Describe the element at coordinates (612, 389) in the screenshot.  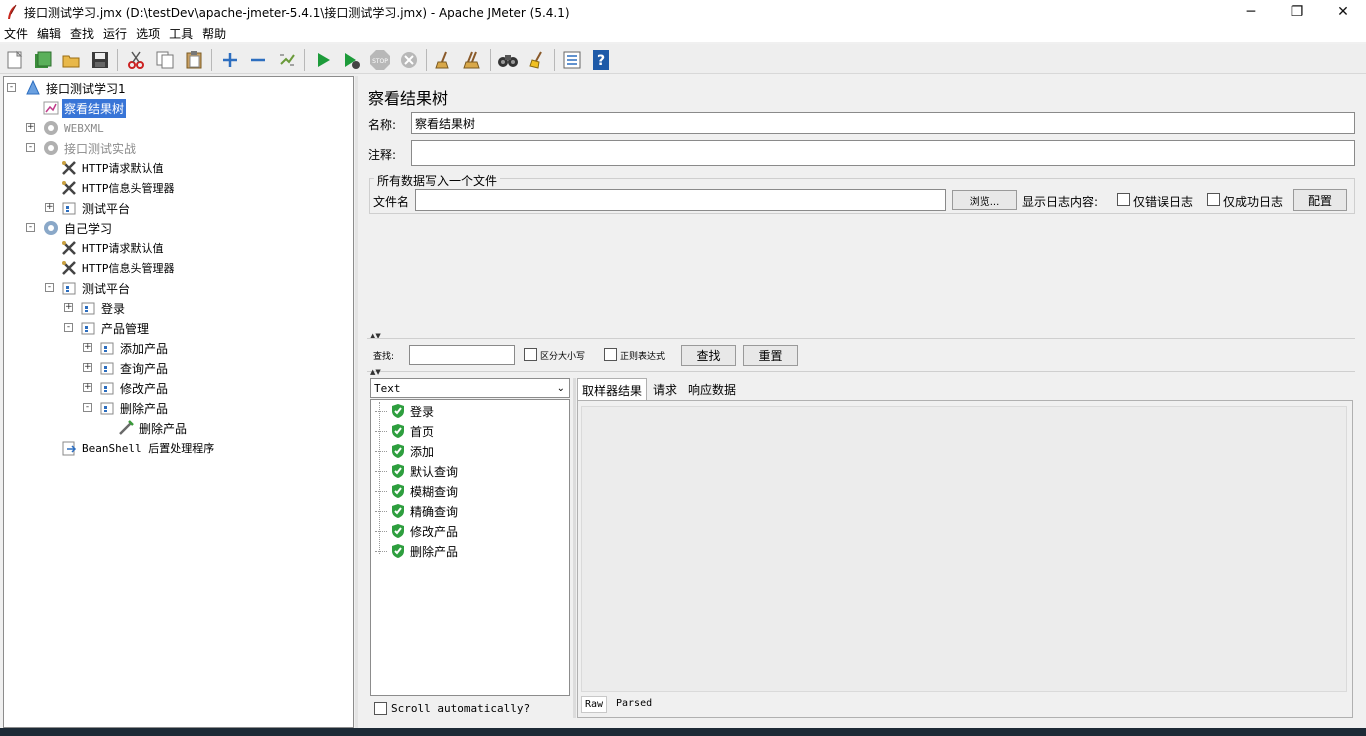
I see `tab-sampler-result: 取样器结果` at that location.